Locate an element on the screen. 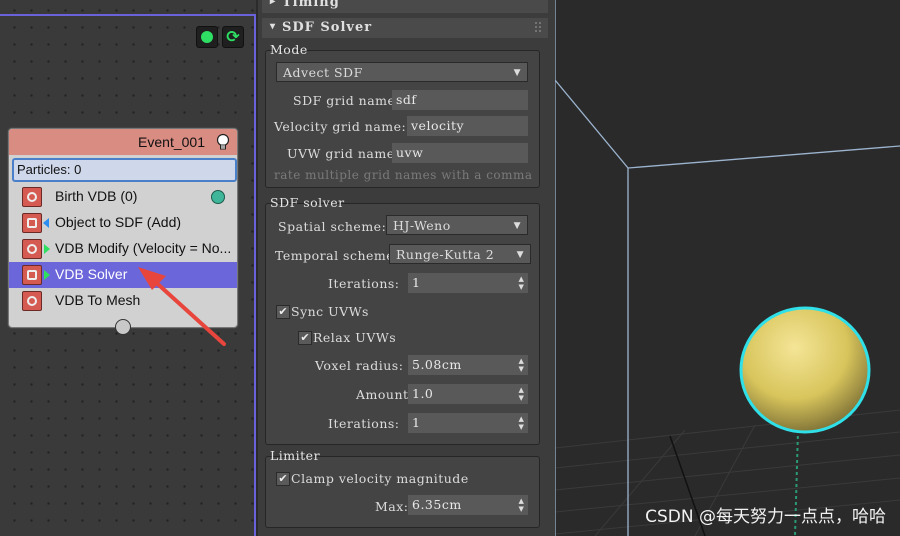 The height and width of the screenshot is (536, 900). voxel-radius-spinner: 5.08cm ▲ ▼ is located at coordinates (468, 365).